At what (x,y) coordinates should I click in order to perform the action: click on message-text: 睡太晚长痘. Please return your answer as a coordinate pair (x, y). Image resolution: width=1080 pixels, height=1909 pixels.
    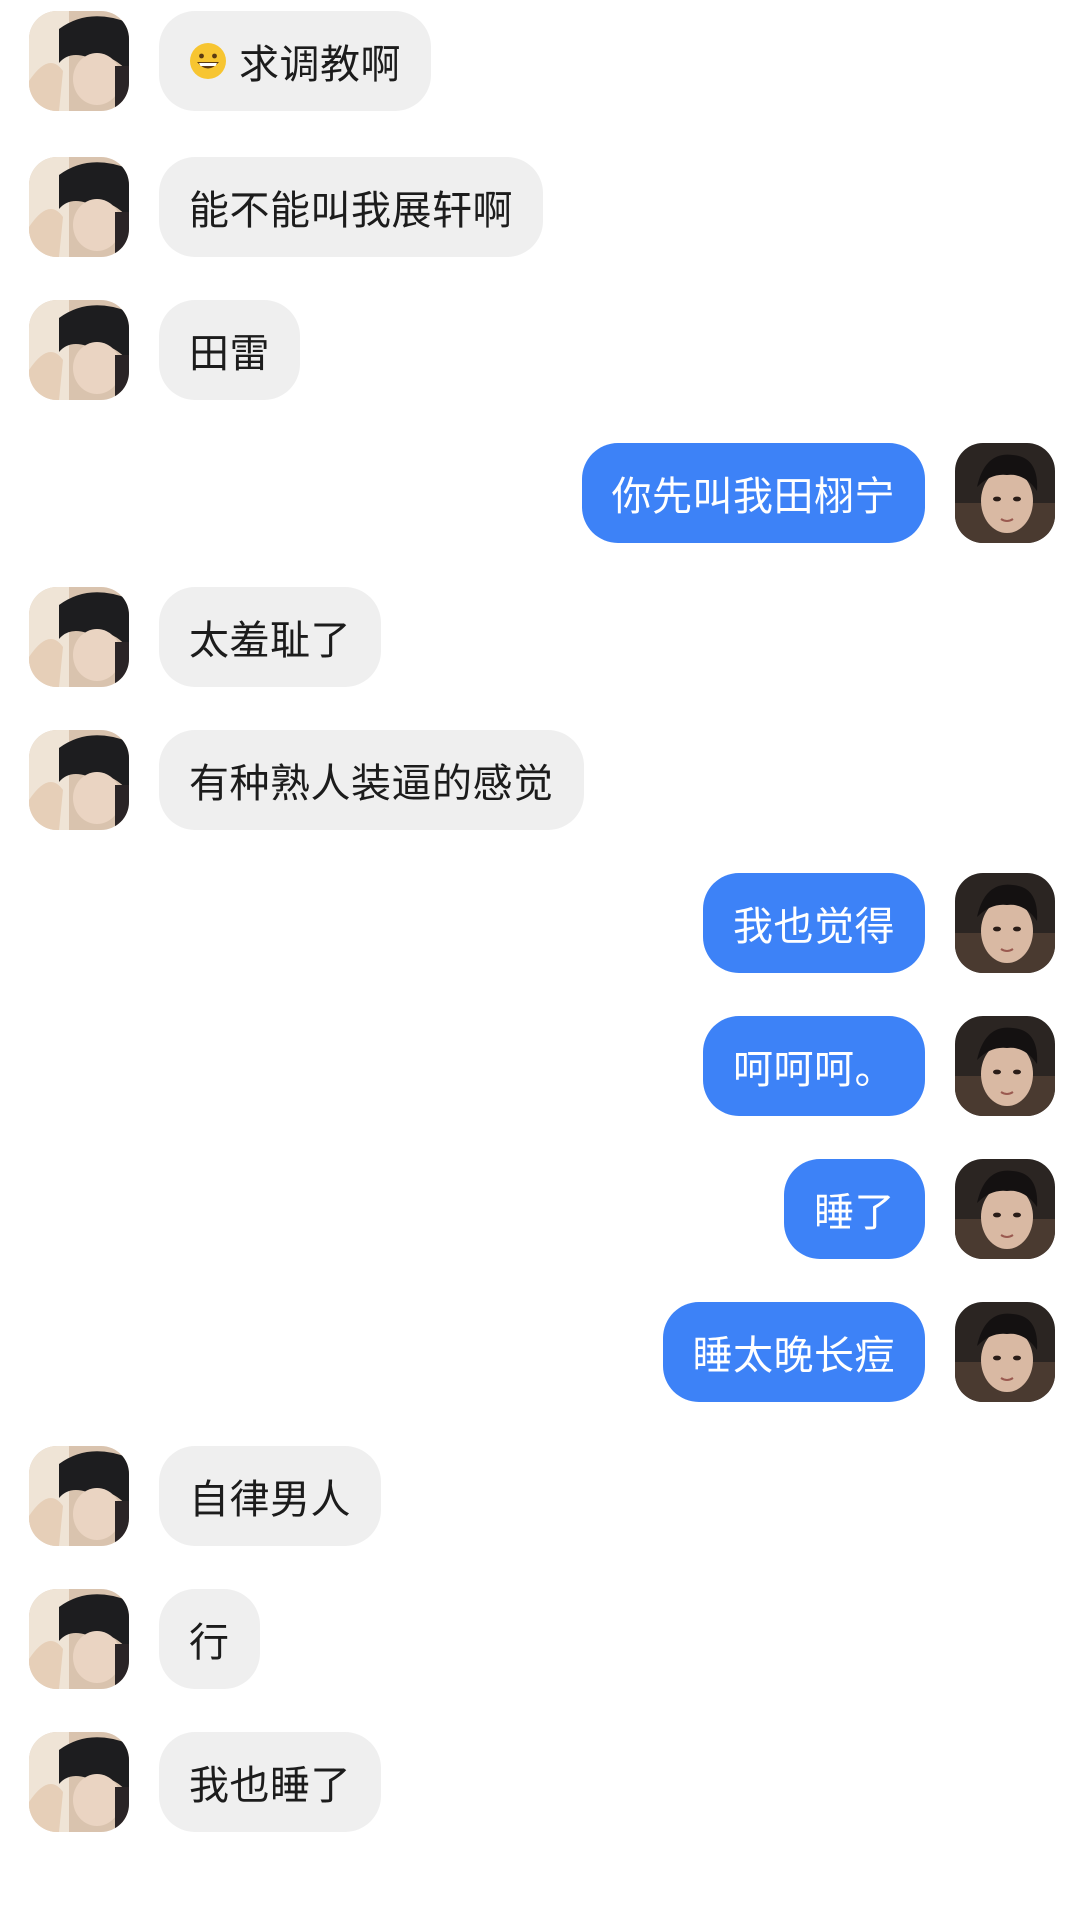
    Looking at the image, I should click on (793, 1356).